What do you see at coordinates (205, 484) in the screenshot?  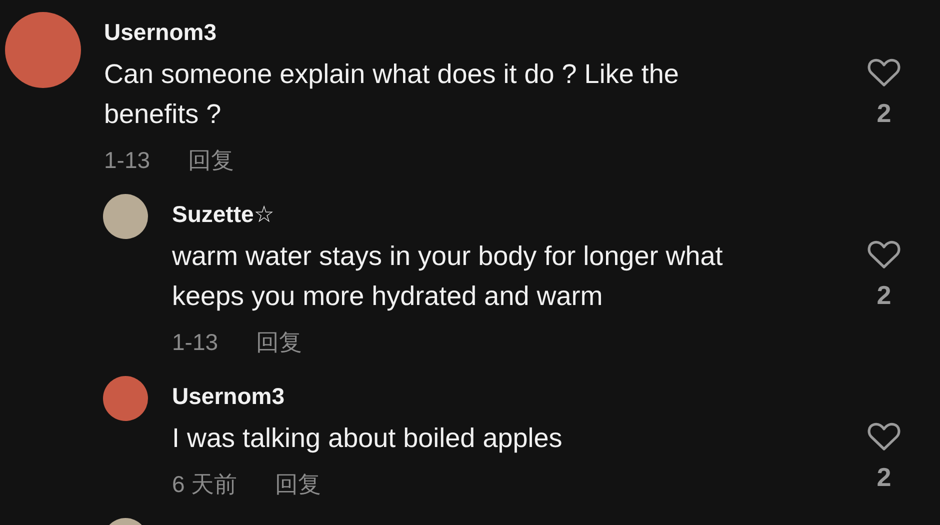 I see `comment-date: 6 天前` at bounding box center [205, 484].